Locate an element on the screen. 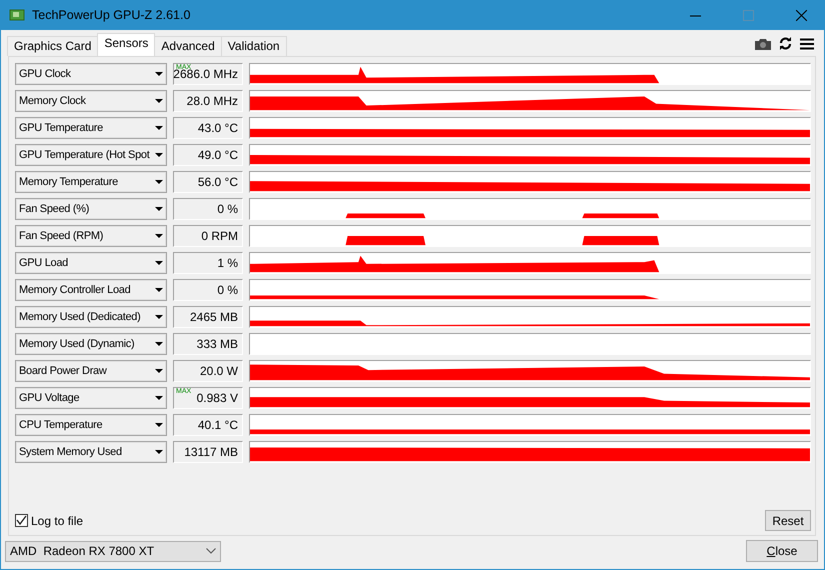  sensor-reading: 0 RPM is located at coordinates (208, 236).